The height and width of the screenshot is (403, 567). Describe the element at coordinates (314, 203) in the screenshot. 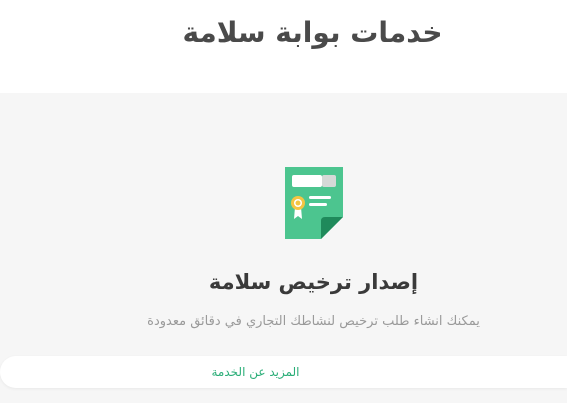

I see `license-certificate-icon` at that location.